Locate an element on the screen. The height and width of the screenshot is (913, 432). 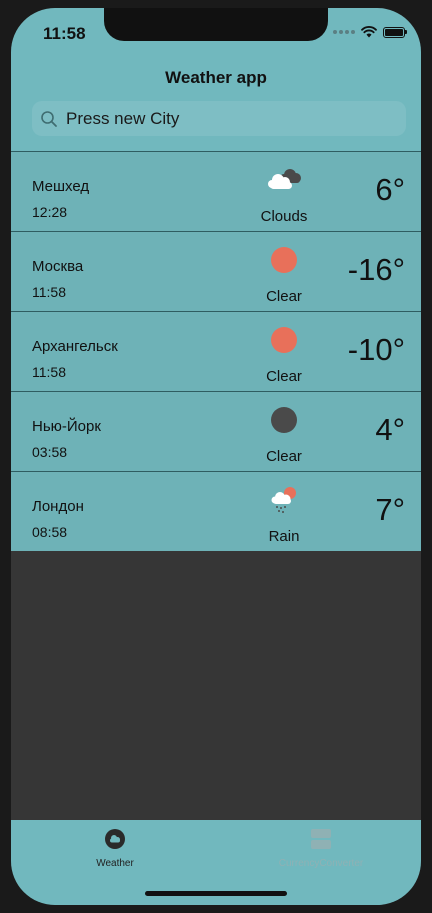
tab-weather: Weather is located at coordinates (115, 848).